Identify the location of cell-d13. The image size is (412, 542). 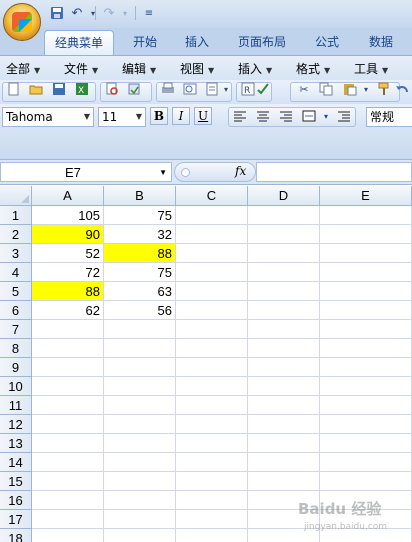
(284, 443).